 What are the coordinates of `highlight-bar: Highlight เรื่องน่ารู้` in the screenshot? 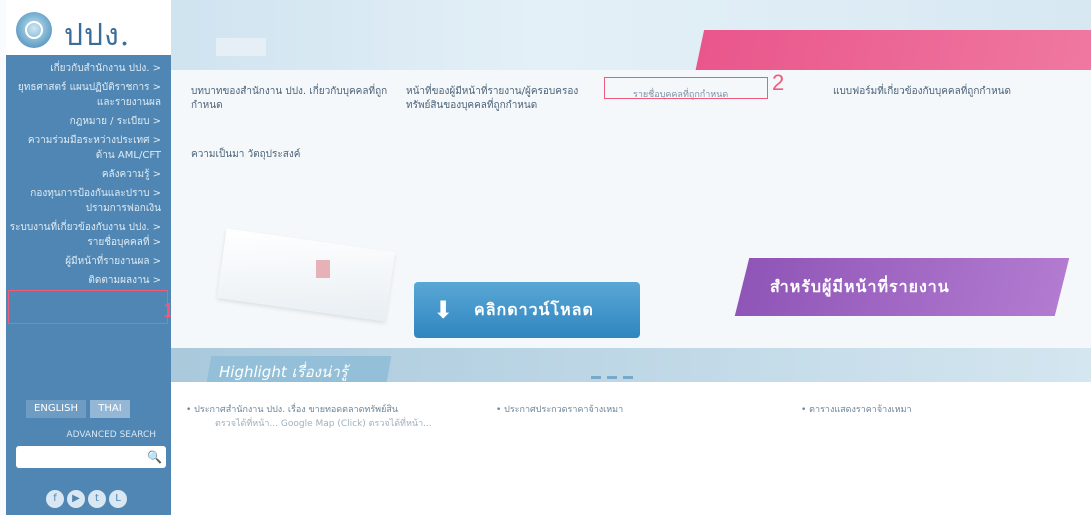 It's located at (631, 365).